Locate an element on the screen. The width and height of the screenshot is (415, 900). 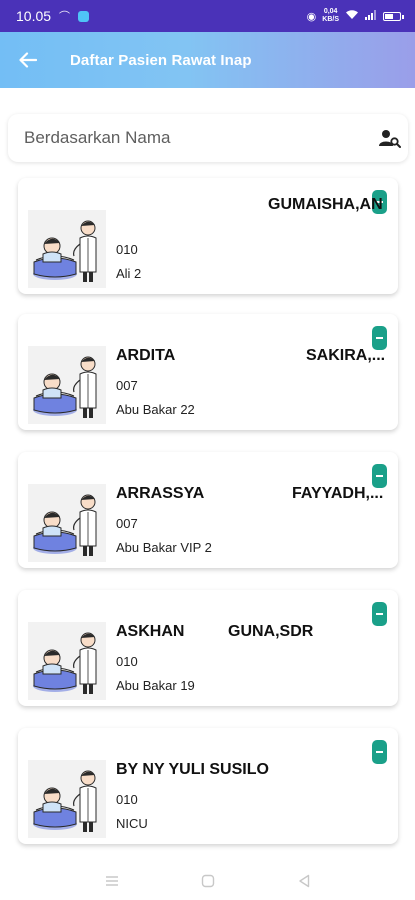
system-nav-bar is located at coordinates (207, 881).